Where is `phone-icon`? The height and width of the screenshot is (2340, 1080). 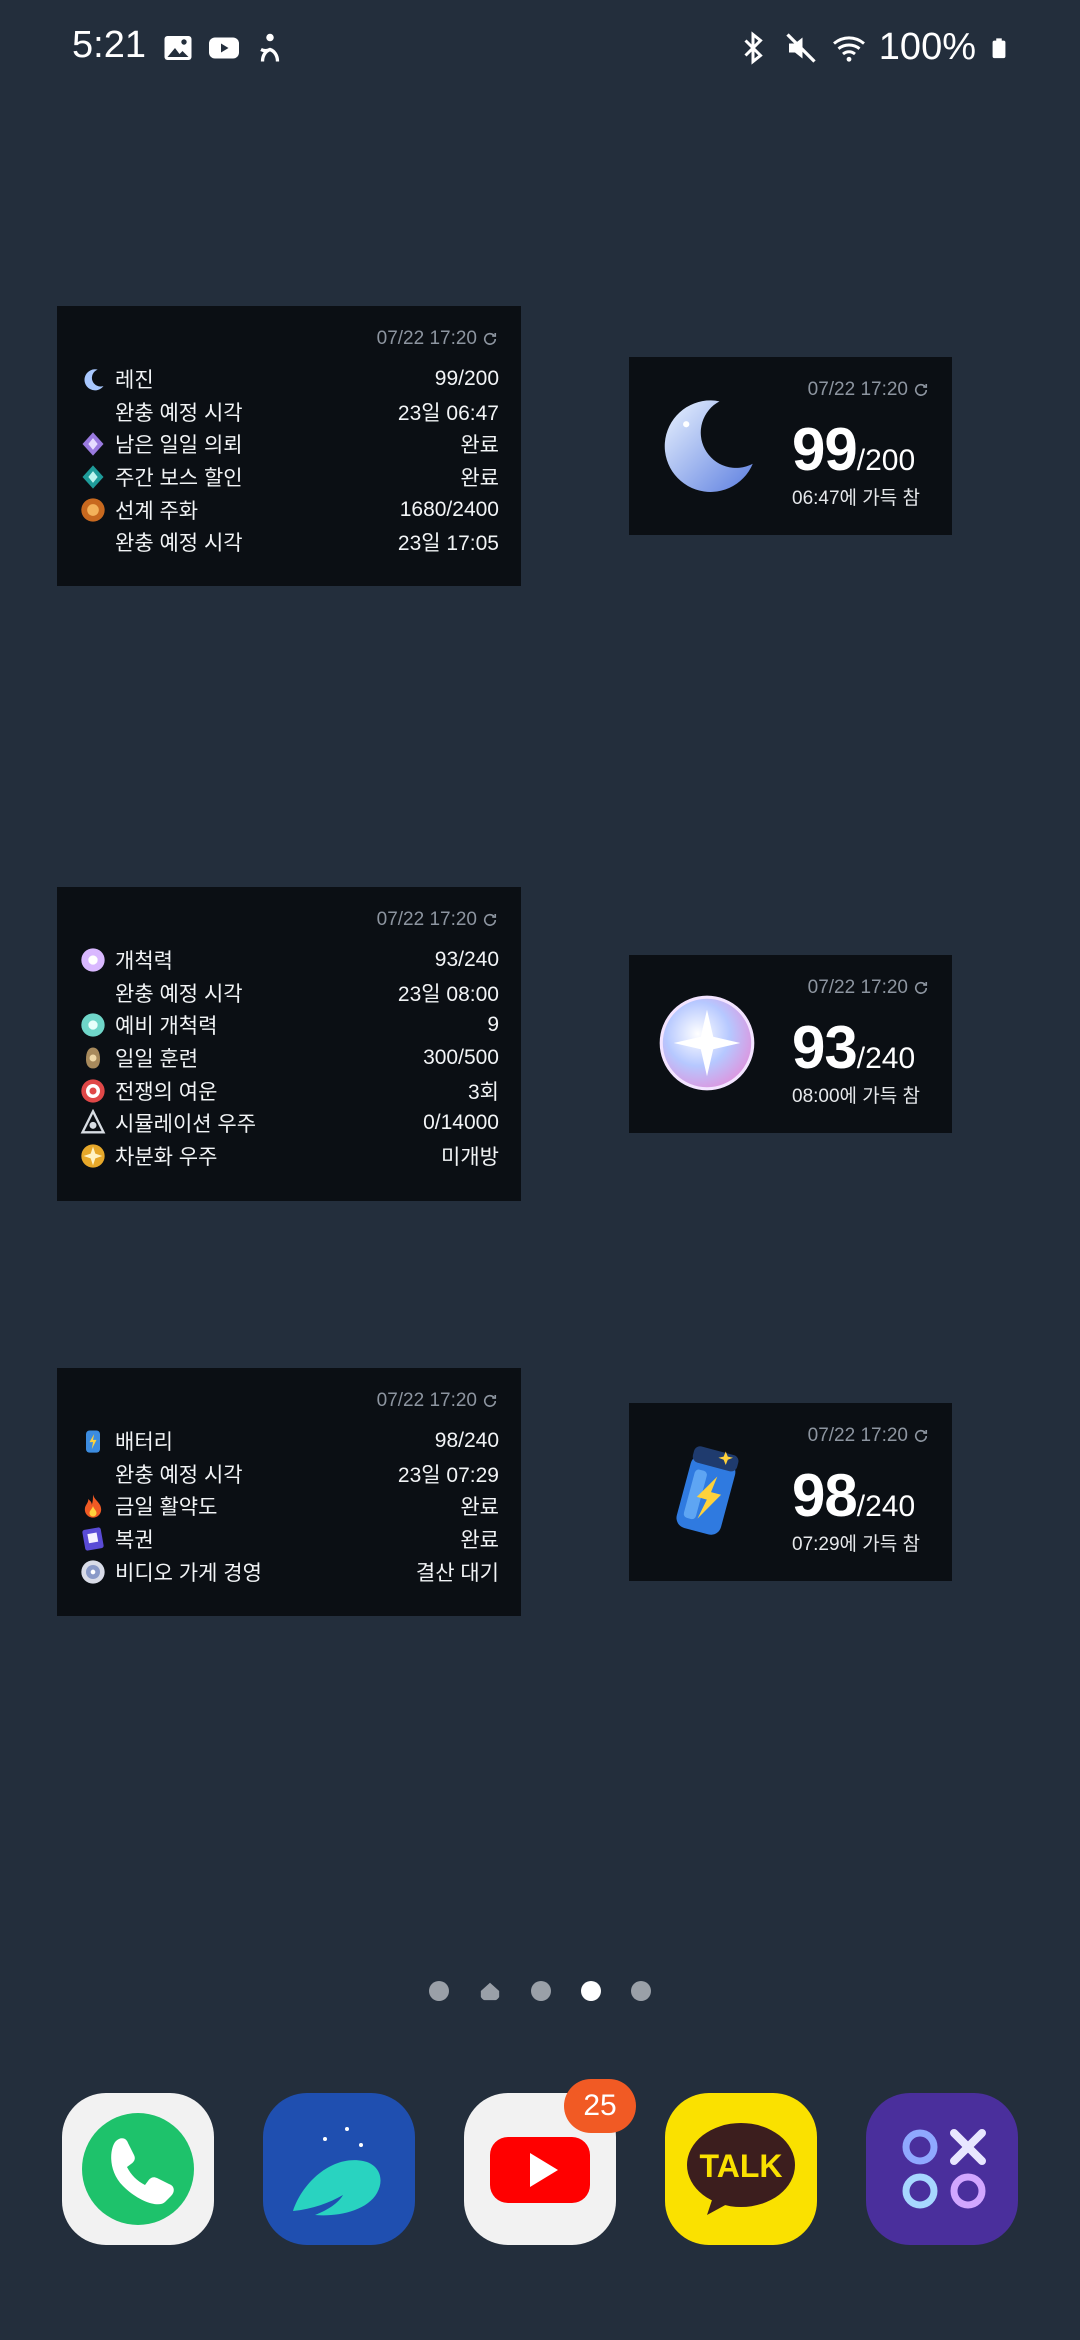 phone-icon is located at coordinates (138, 2169).